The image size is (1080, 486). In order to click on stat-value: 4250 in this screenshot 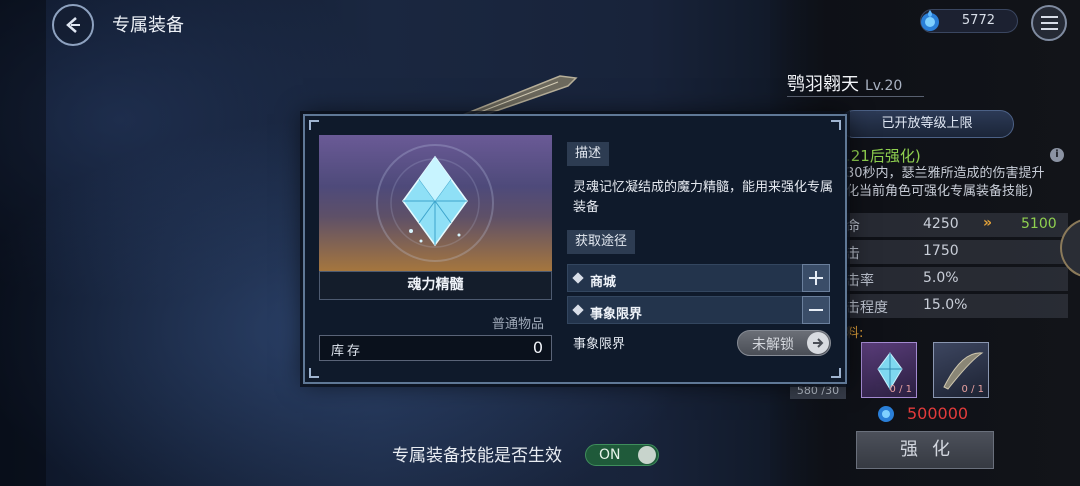, I will do `click(941, 224)`.